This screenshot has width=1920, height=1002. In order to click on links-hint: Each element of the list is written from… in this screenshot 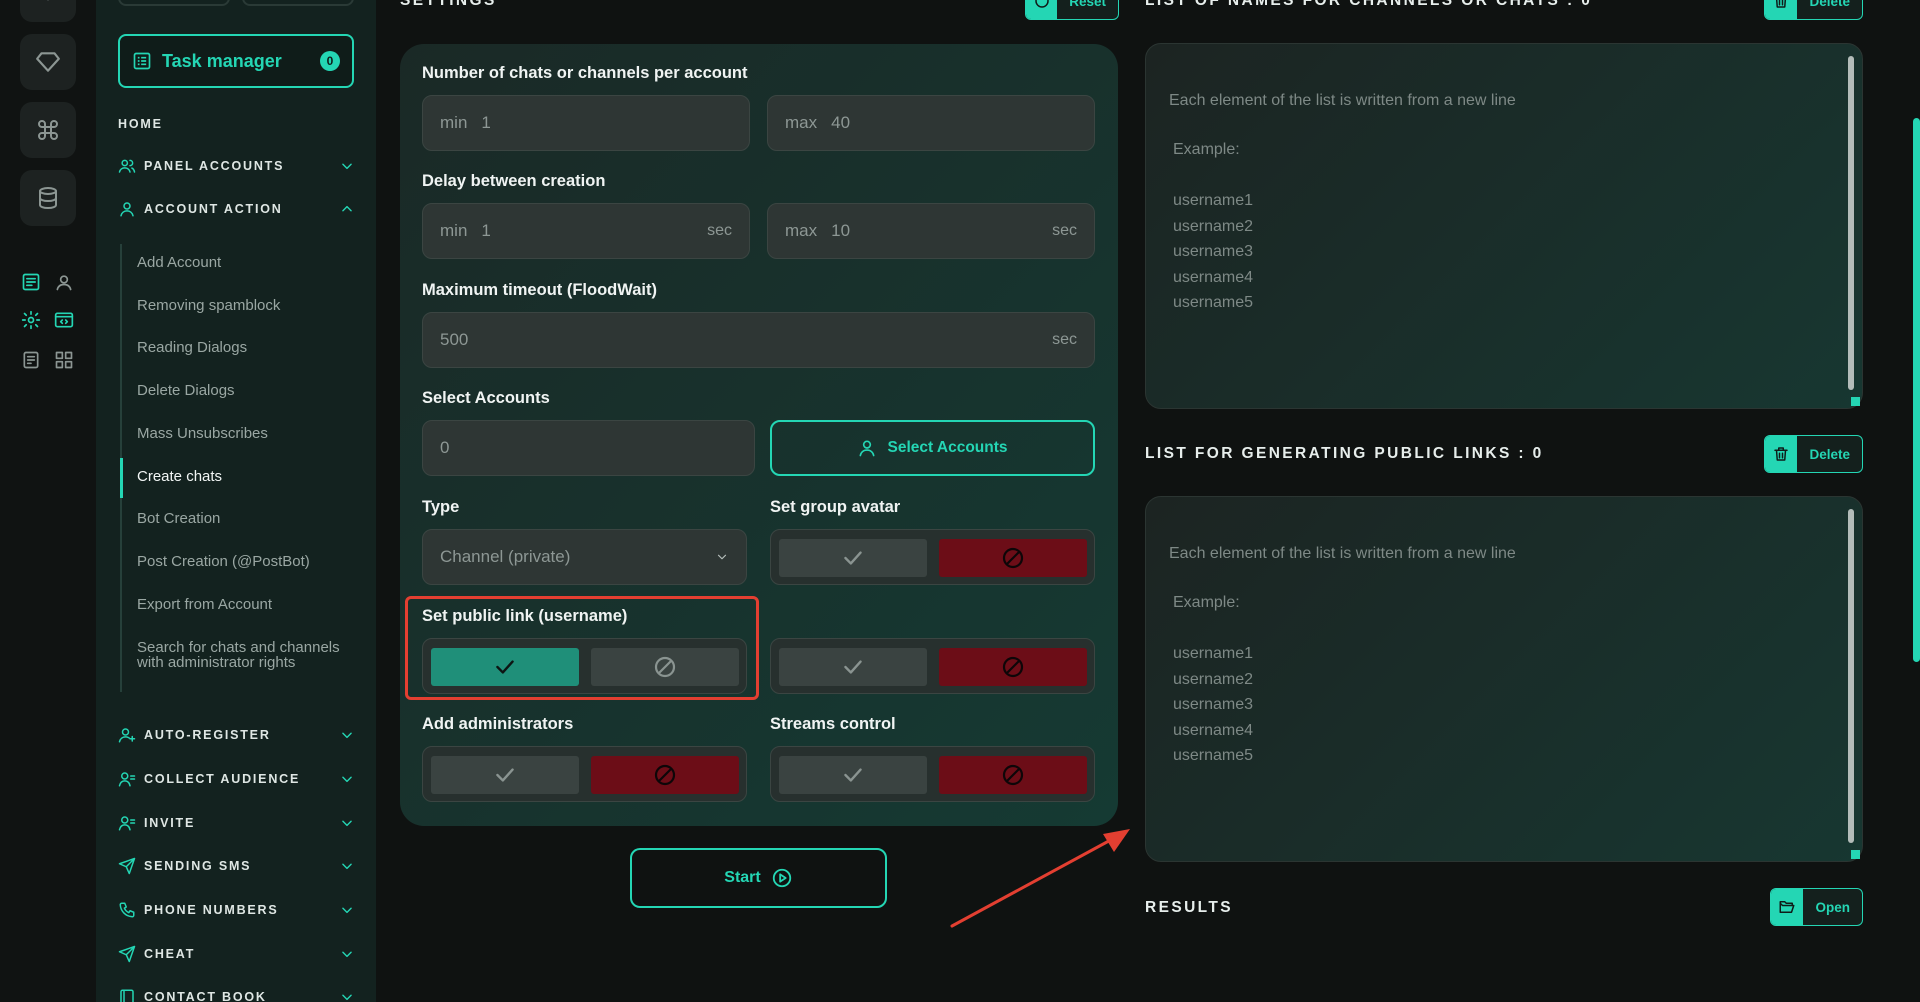, I will do `click(1342, 553)`.